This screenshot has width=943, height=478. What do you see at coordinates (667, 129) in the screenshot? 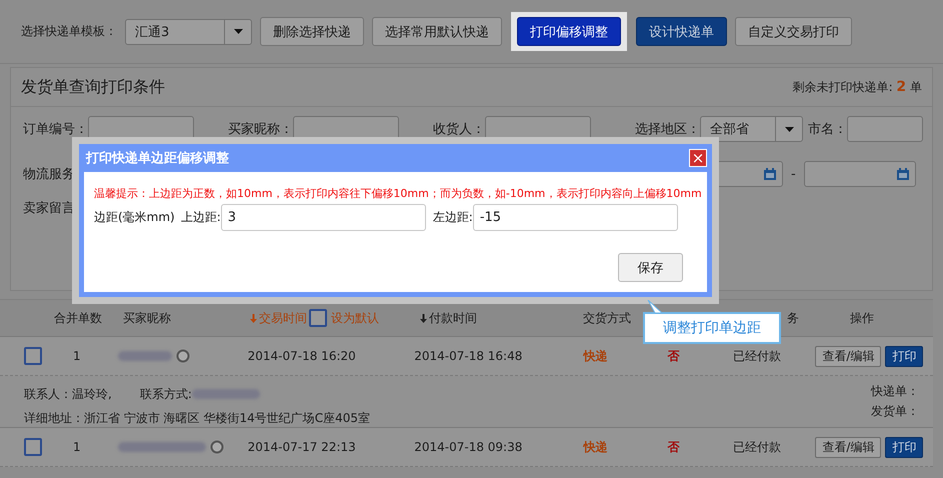
I see `field-label: 选择地区：` at bounding box center [667, 129].